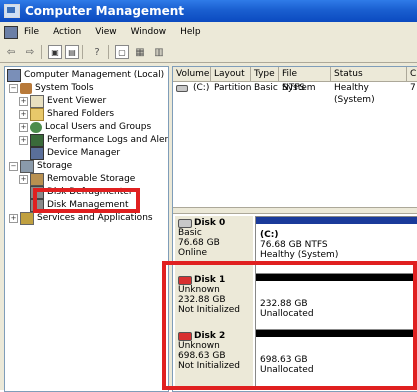 The image size is (417, 392). What do you see at coordinates (26, 88) in the screenshot?
I see `system-tools-icon` at bounding box center [26, 88].